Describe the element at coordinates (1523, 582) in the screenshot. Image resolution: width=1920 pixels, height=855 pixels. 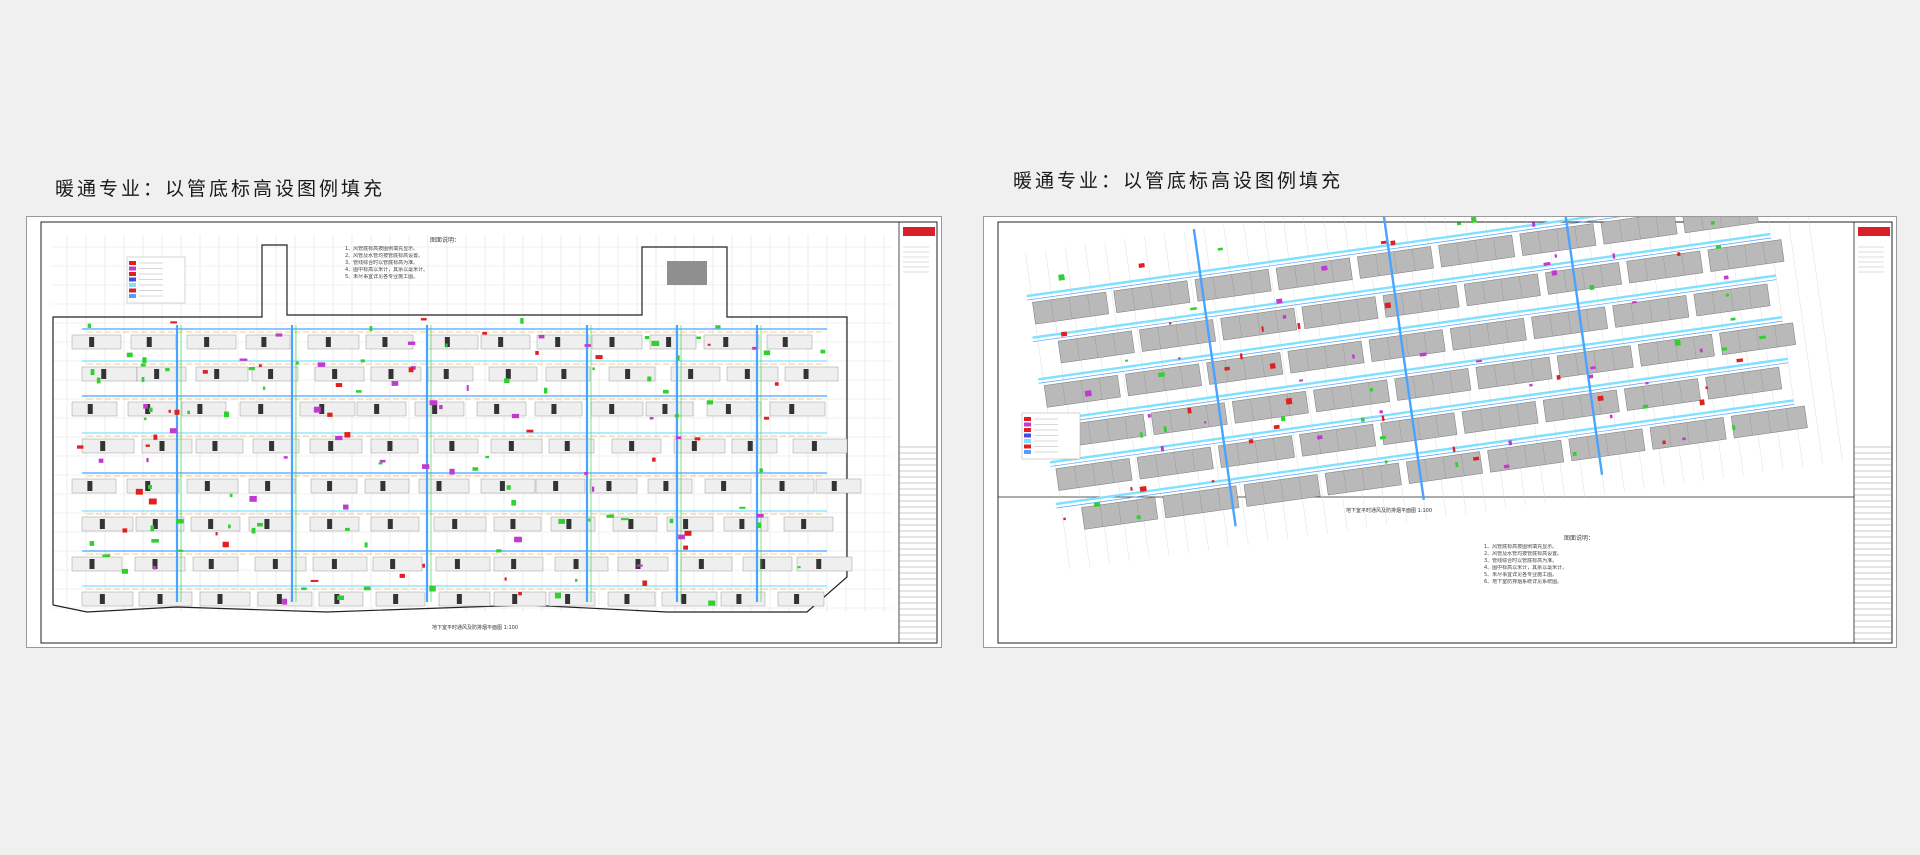
I see `note-line: 6、地下室防排烟系统详见系统图。` at that location.